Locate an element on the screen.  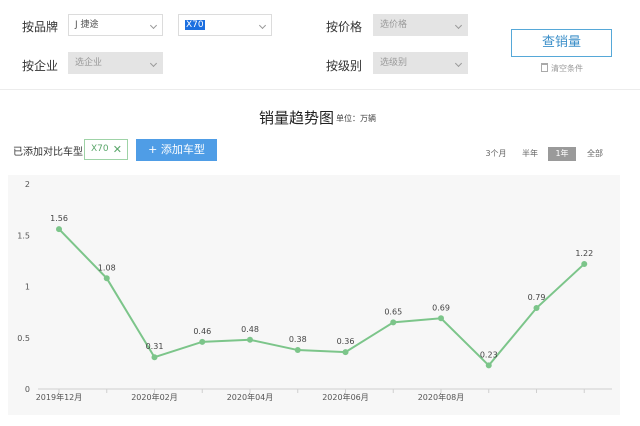
x-tick-label: 2020年06月 is located at coordinates (345, 397).